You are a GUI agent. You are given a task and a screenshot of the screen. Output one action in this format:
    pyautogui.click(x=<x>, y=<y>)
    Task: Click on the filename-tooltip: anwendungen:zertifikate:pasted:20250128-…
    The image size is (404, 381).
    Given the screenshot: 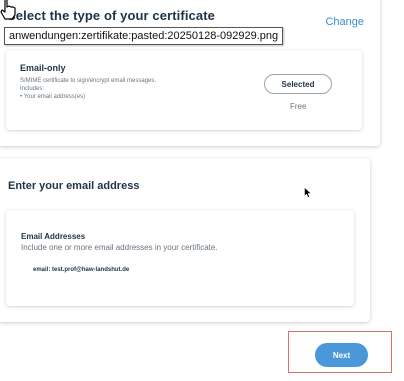 What is the action you would take?
    pyautogui.click(x=144, y=36)
    